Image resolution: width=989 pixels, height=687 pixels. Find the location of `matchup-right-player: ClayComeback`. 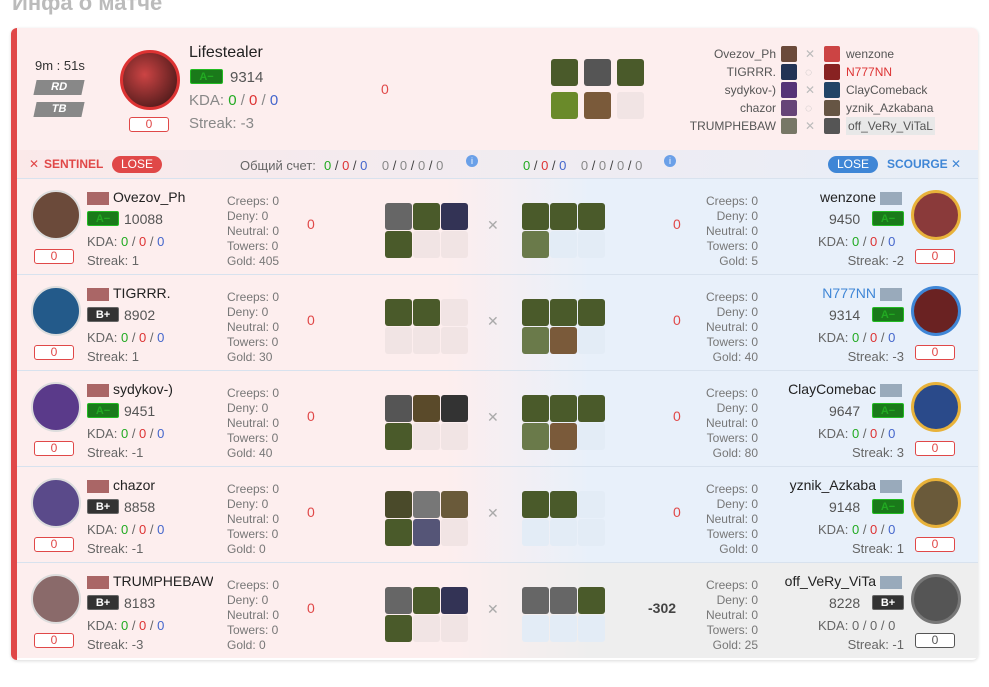

matchup-right-player: ClayComeback is located at coordinates (886, 90).